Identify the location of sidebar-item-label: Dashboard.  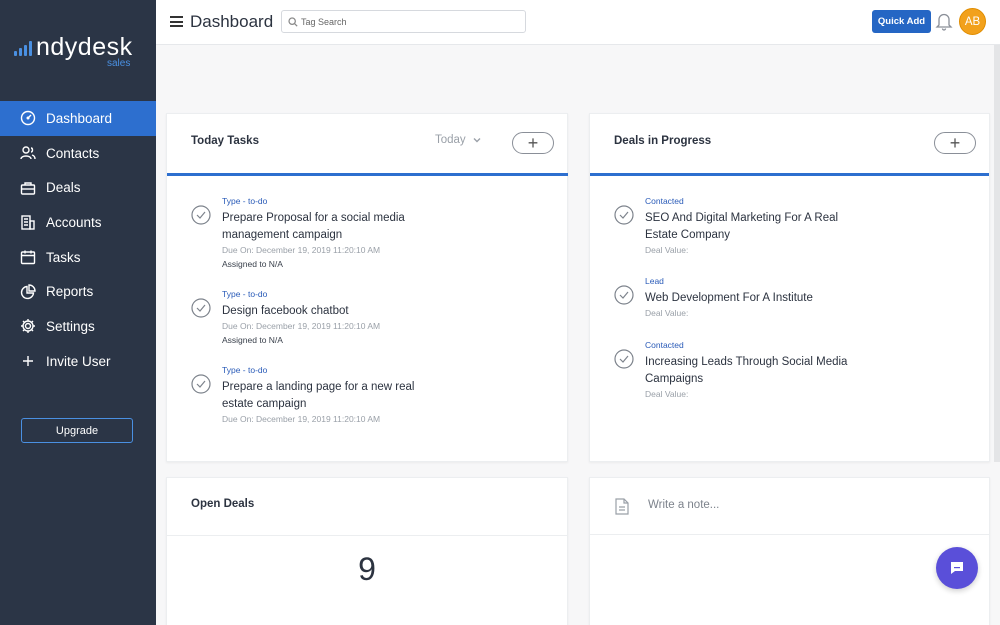
(79, 118).